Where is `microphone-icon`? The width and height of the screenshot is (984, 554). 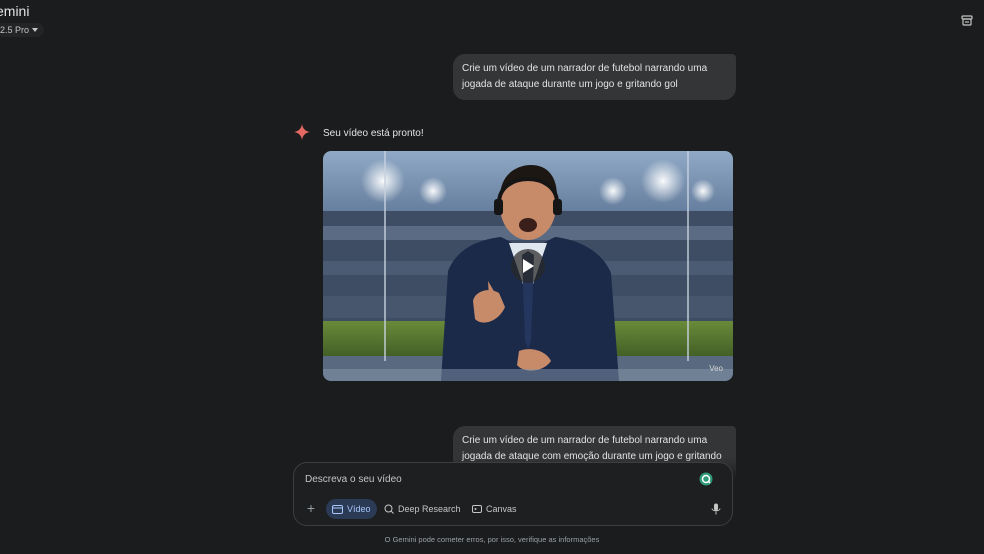 microphone-icon is located at coordinates (716, 509).